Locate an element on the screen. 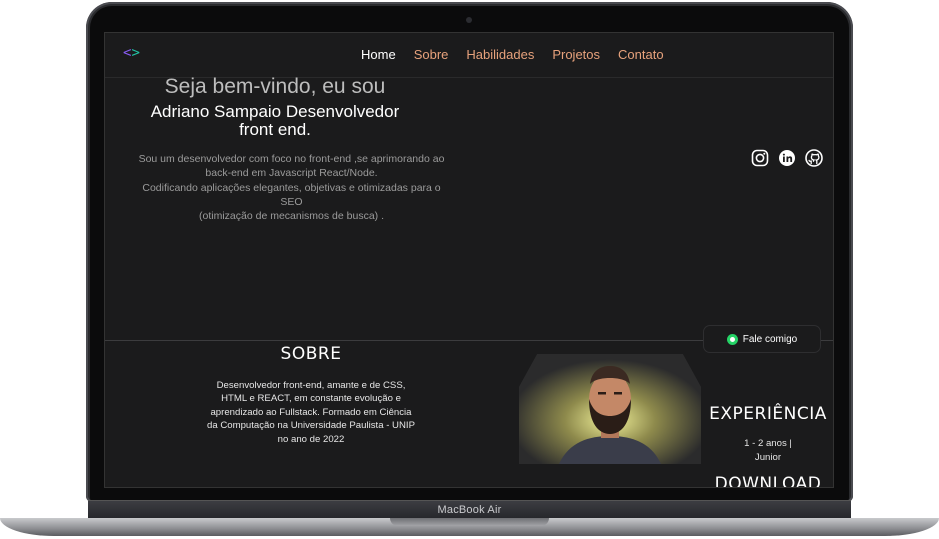  whatsapp-button: Fale comigo is located at coordinates (762, 339).